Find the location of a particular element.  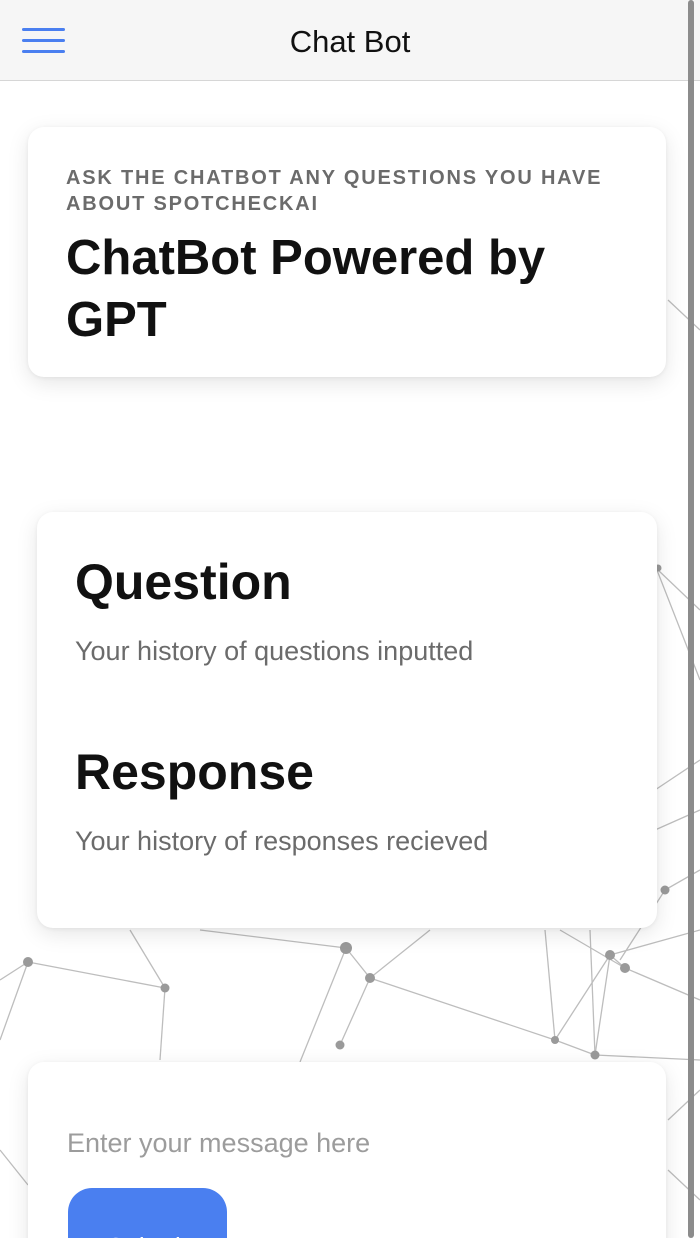

submit-button: Submit is located at coordinates (147, 1213).